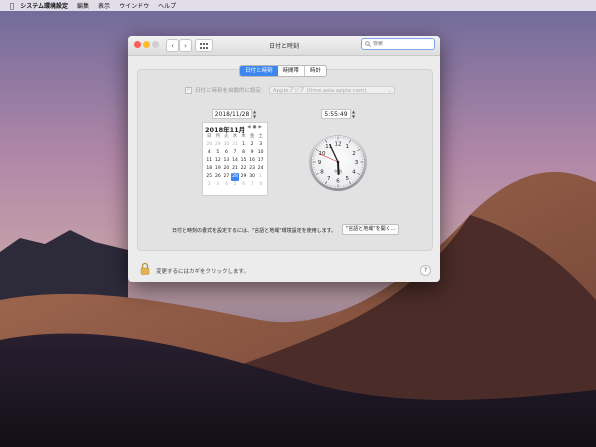  I want to click on calendar-week: 25 26 27 28 29 30 1, so click(235, 177).